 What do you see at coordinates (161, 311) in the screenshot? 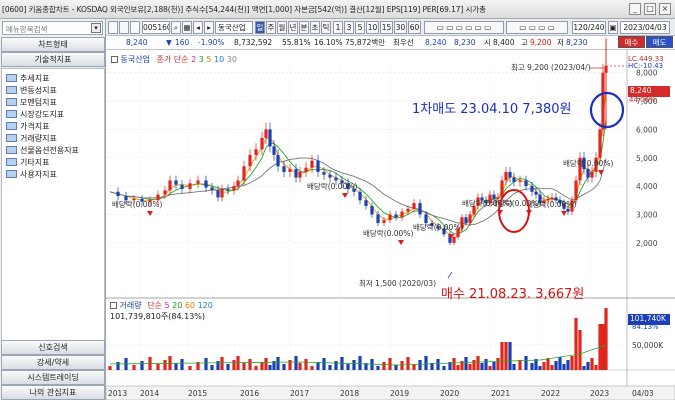
I see `volume-legend: 거래량 단순 5 20 60 120 101,739,810주(84.13%)` at bounding box center [161, 311].